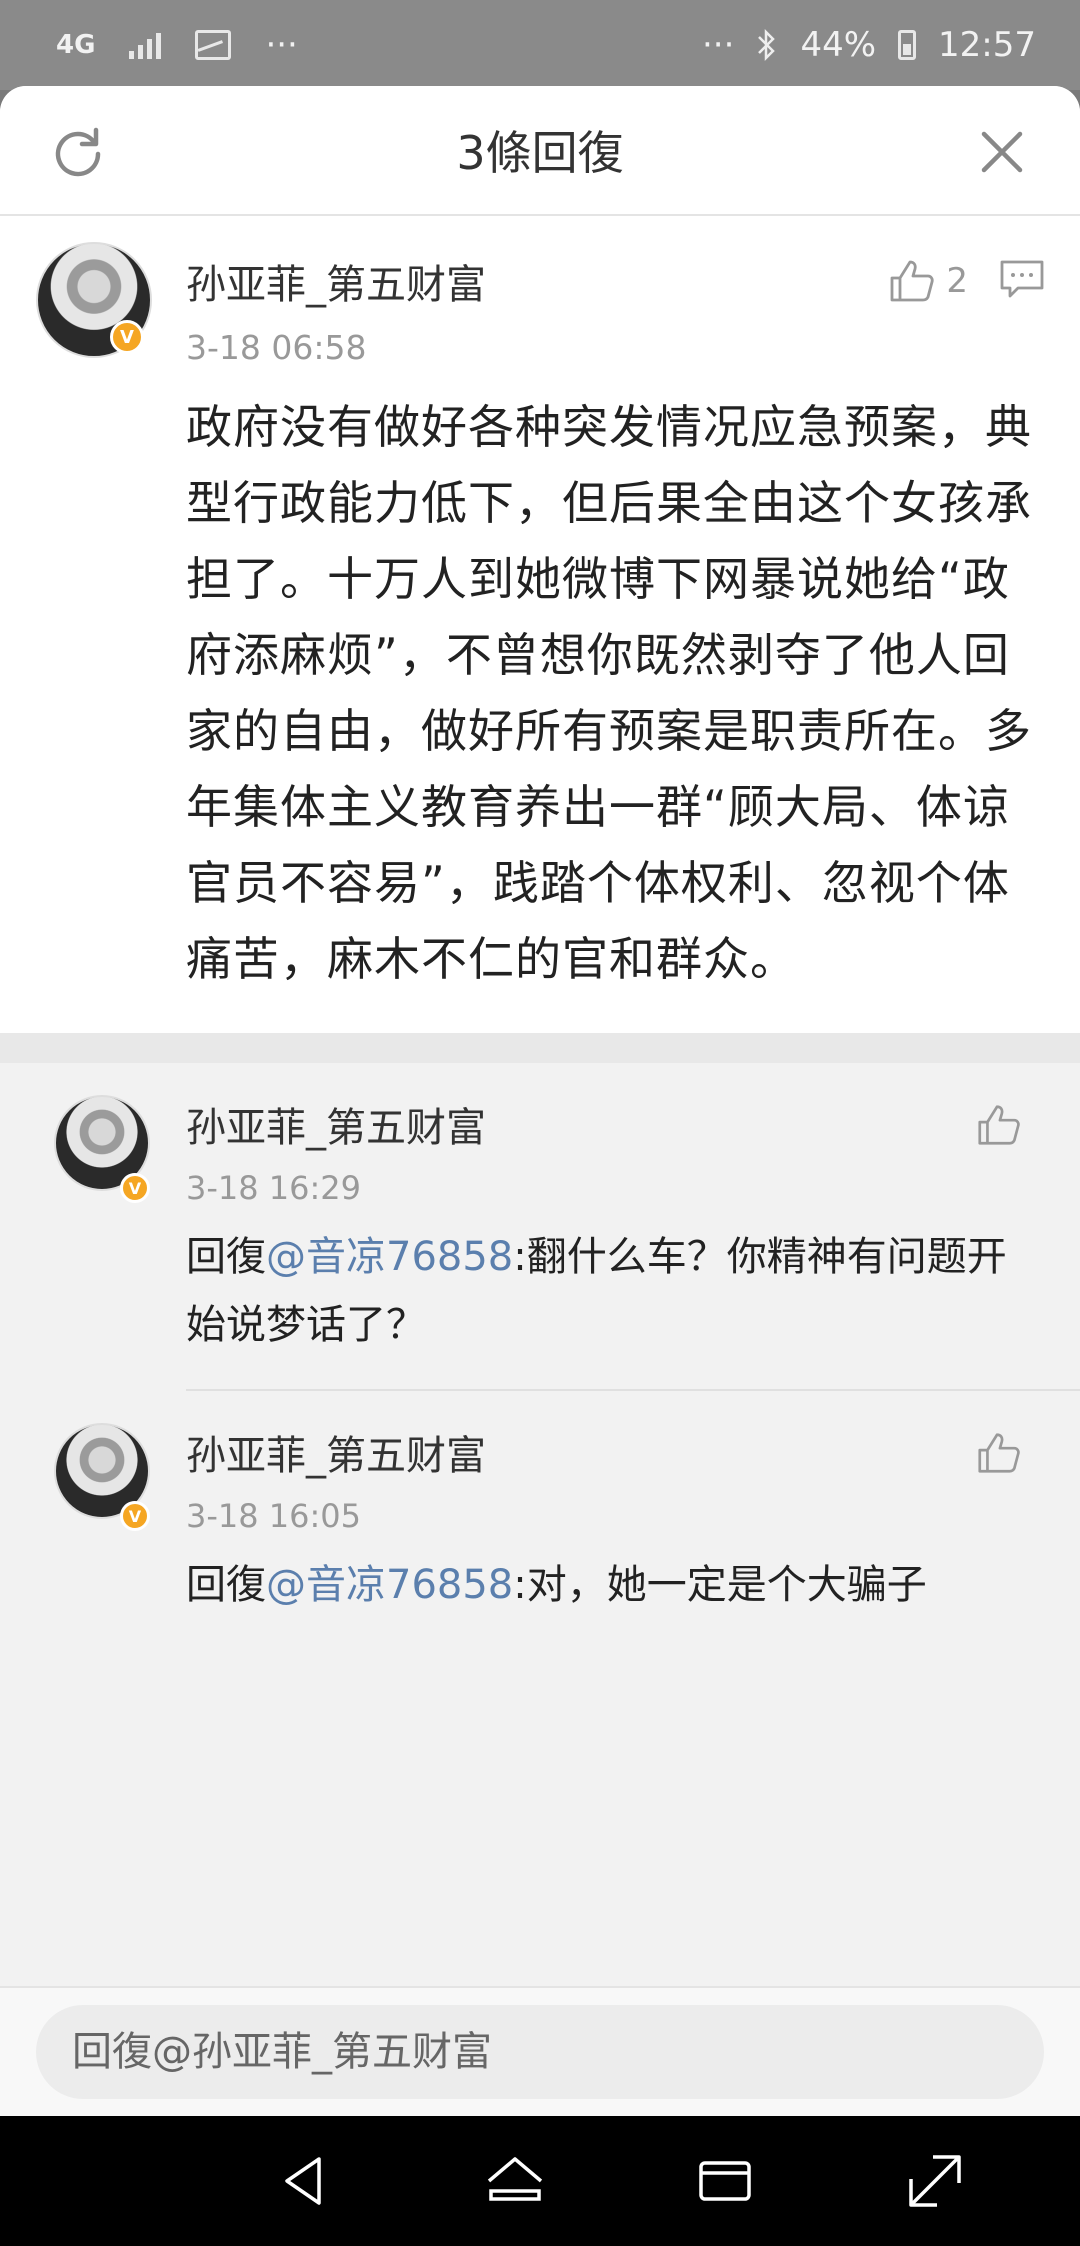  I want to click on navigation-bar, so click(540, 2181).